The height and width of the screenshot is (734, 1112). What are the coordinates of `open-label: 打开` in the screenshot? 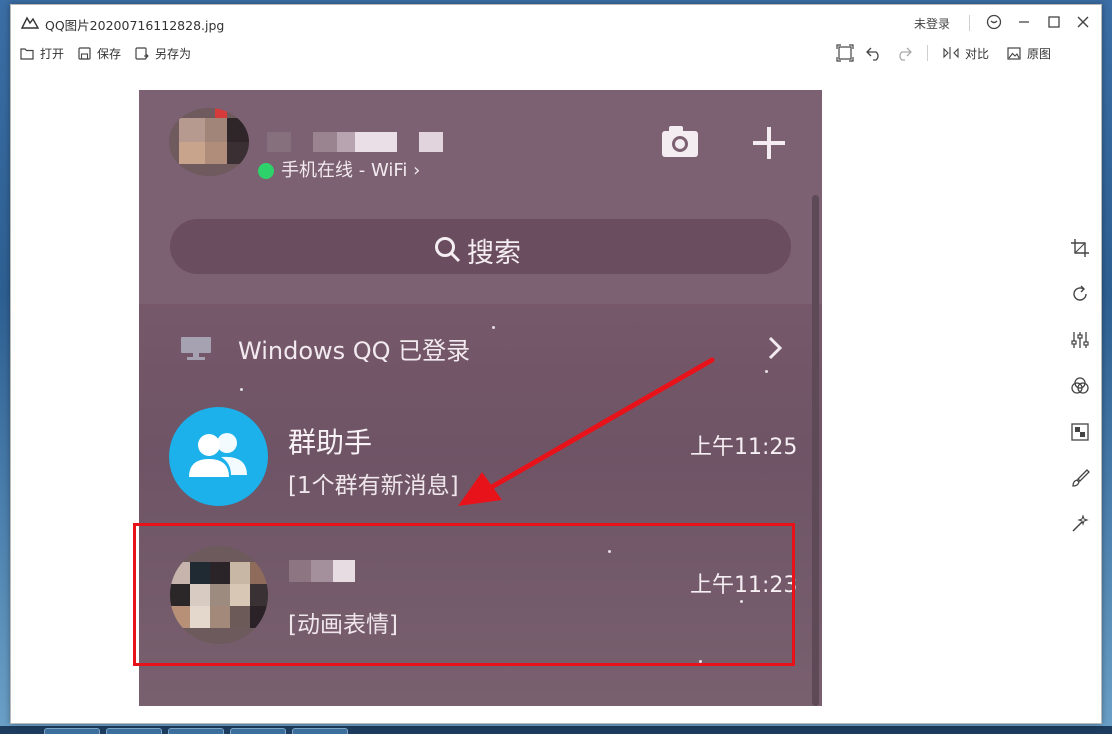 It's located at (52, 53).